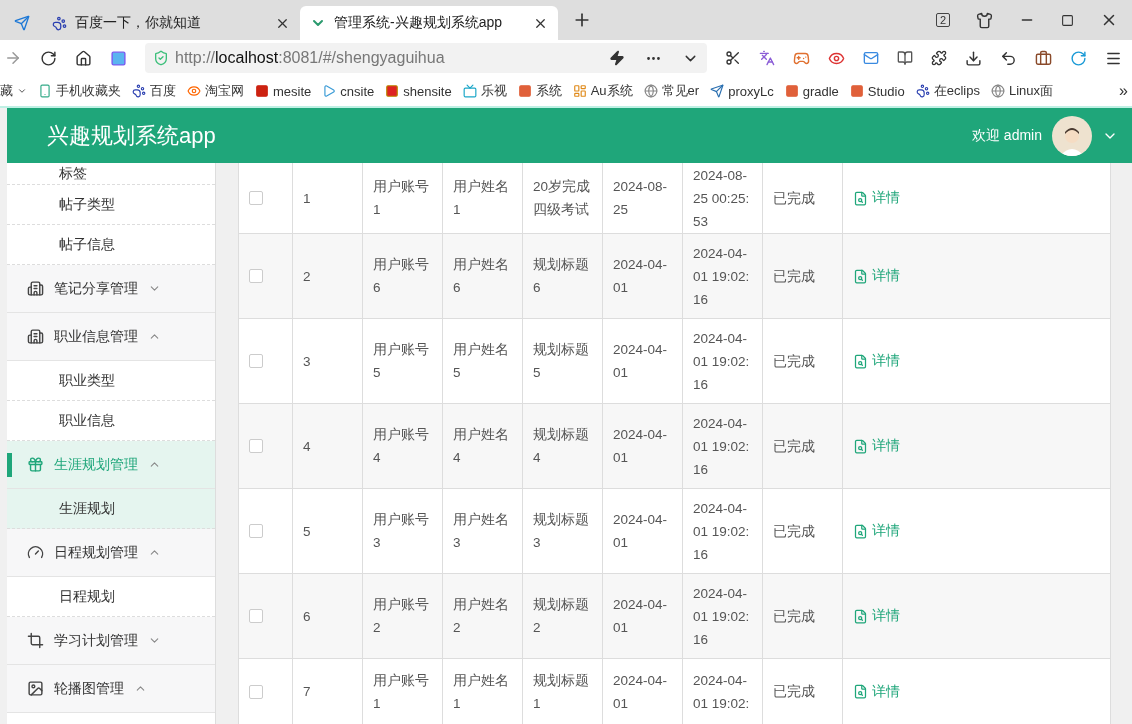  Describe the element at coordinates (427, 91) in the screenshot. I see `bookmark-link: shensite` at that location.